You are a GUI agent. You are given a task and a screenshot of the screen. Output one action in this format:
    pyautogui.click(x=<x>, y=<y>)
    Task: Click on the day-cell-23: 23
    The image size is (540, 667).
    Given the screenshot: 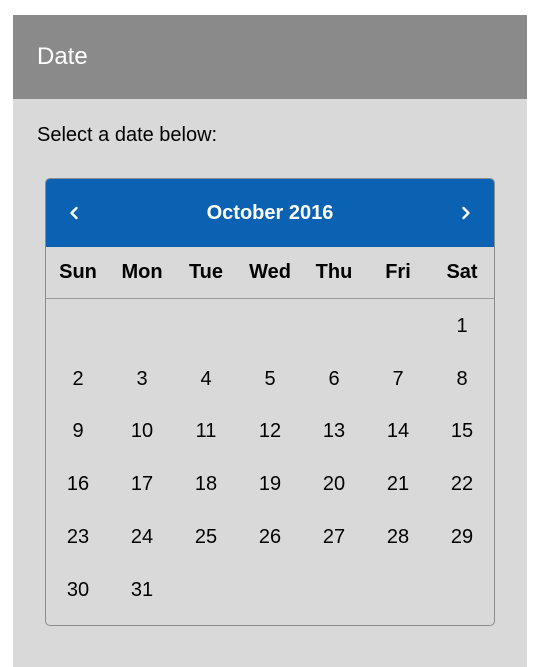 What is the action you would take?
    pyautogui.click(x=78, y=537)
    